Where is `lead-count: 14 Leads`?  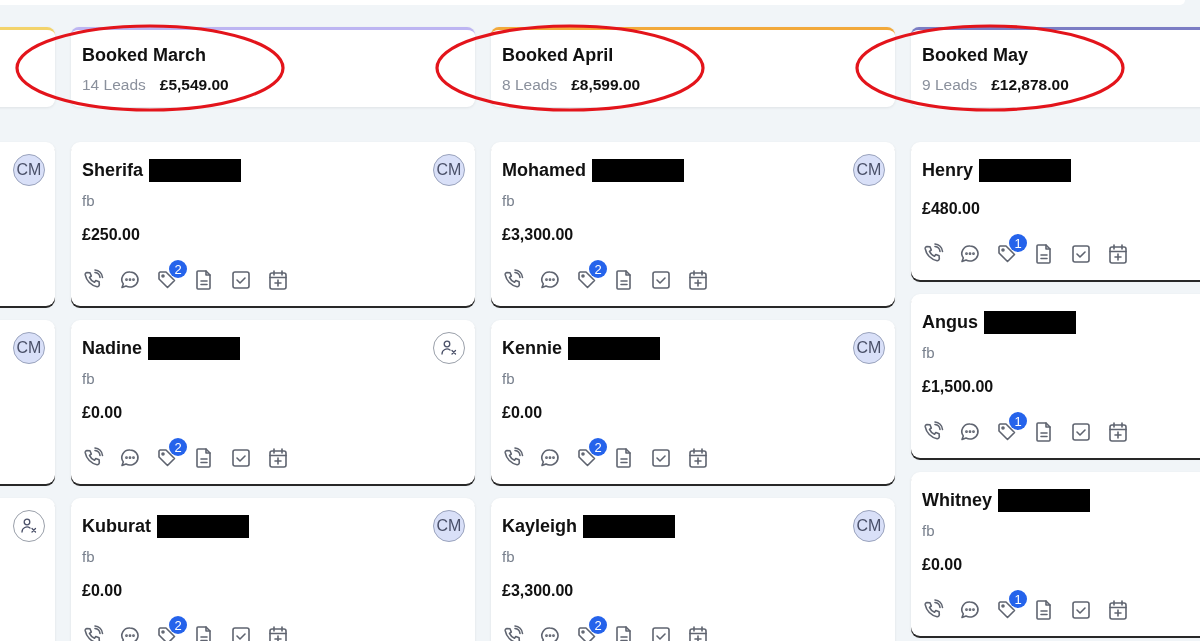
lead-count: 14 Leads is located at coordinates (114, 85).